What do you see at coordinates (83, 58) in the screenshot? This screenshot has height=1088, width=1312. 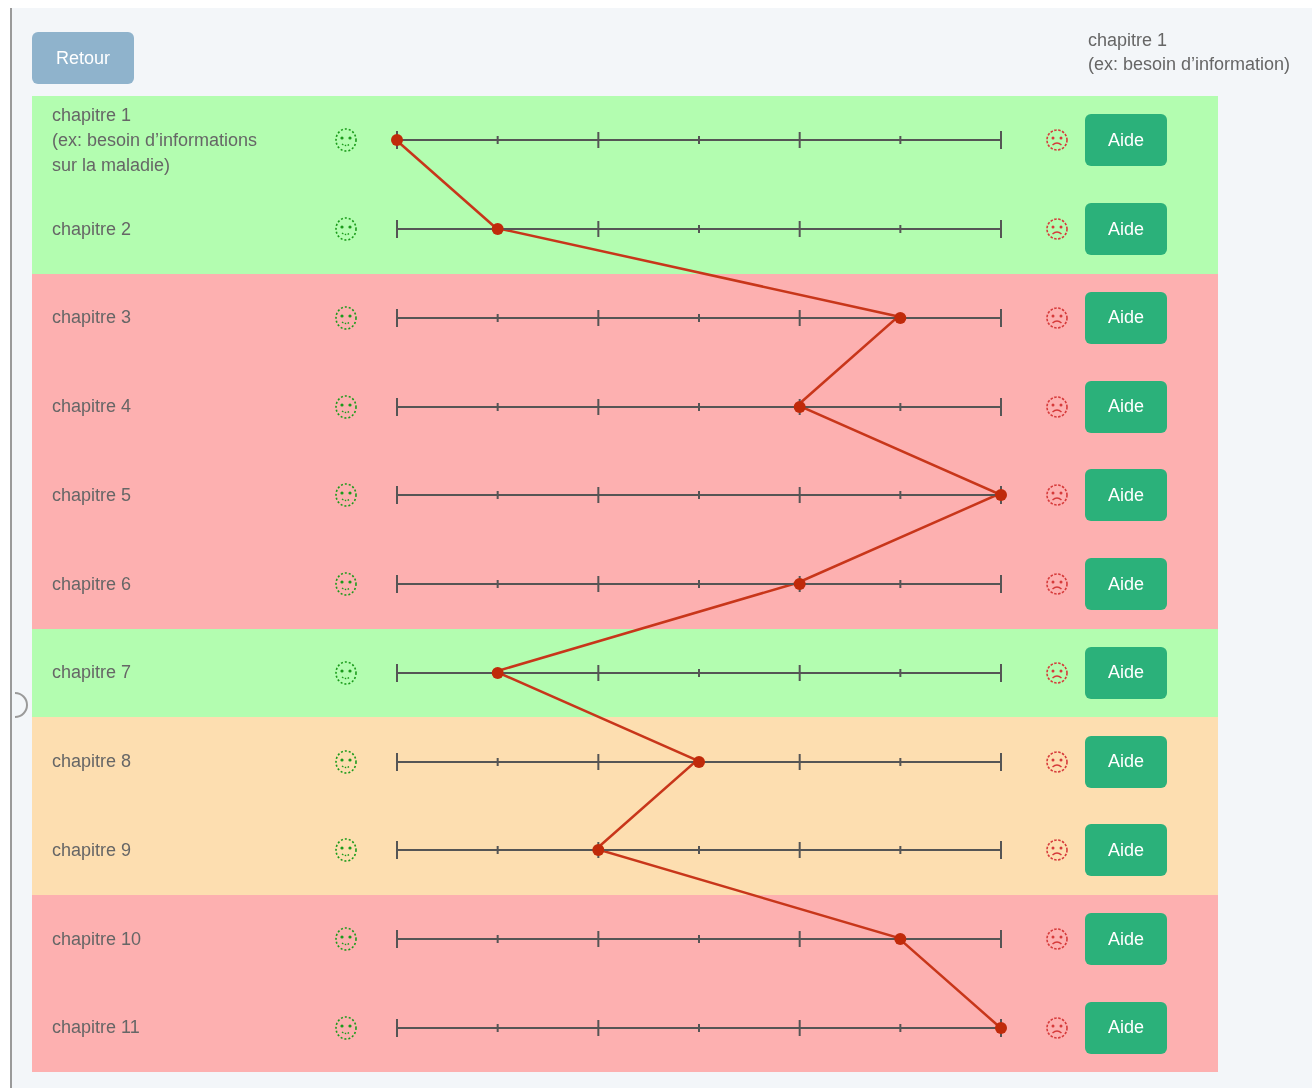 I see `back-button: Retour` at bounding box center [83, 58].